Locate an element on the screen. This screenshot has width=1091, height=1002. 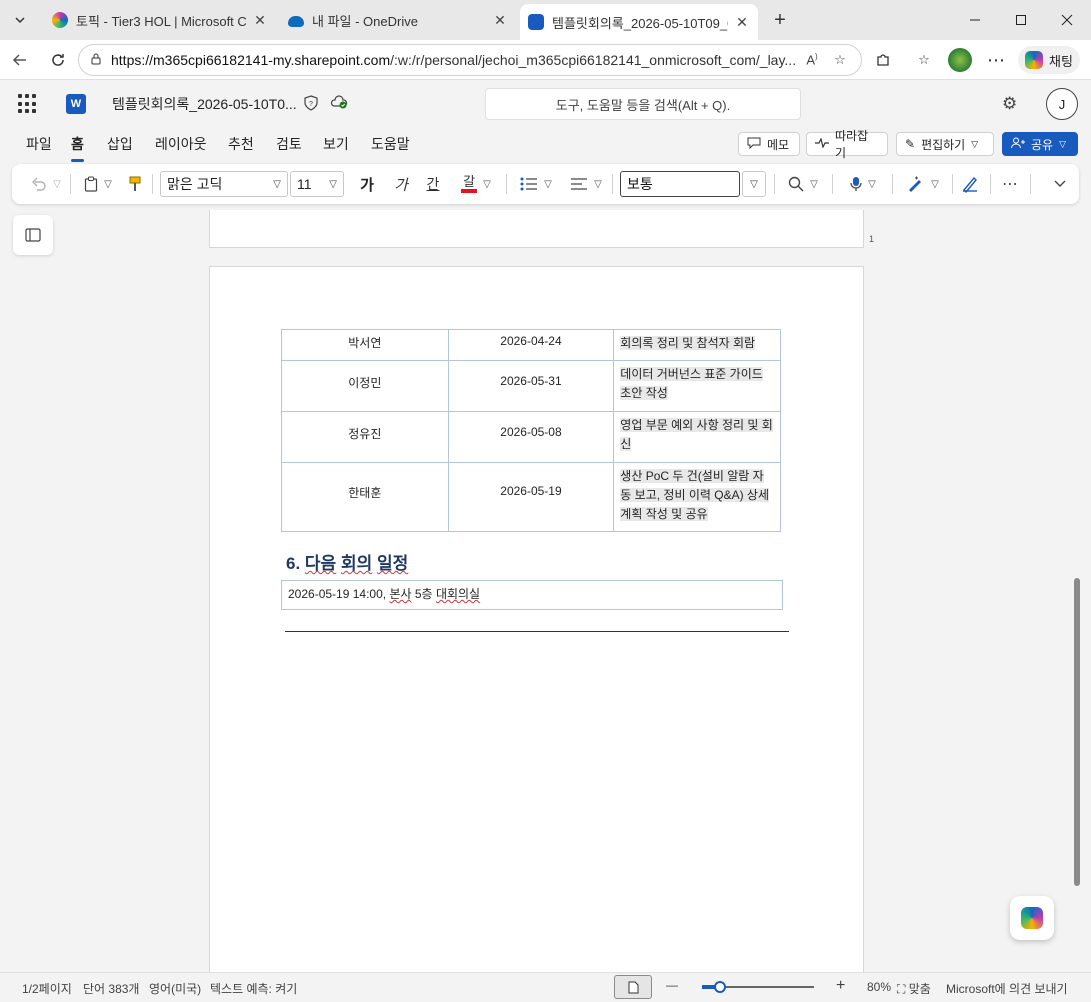
zoom-out-button: — is located at coordinates (672, 985).